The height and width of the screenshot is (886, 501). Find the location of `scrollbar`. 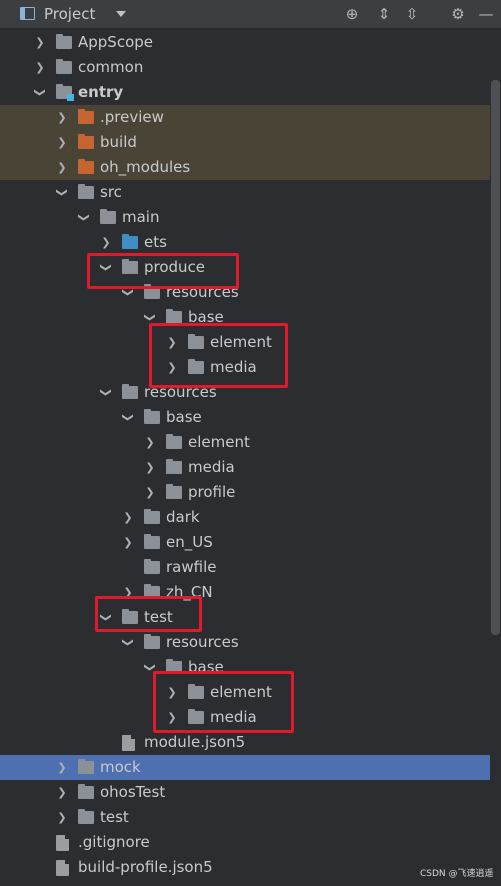

scrollbar is located at coordinates (495, 357).